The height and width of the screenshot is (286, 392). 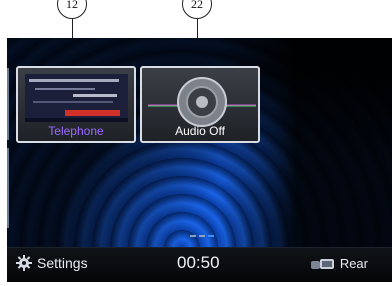 I want to click on telephone-thumbnail, so click(x=76, y=98).